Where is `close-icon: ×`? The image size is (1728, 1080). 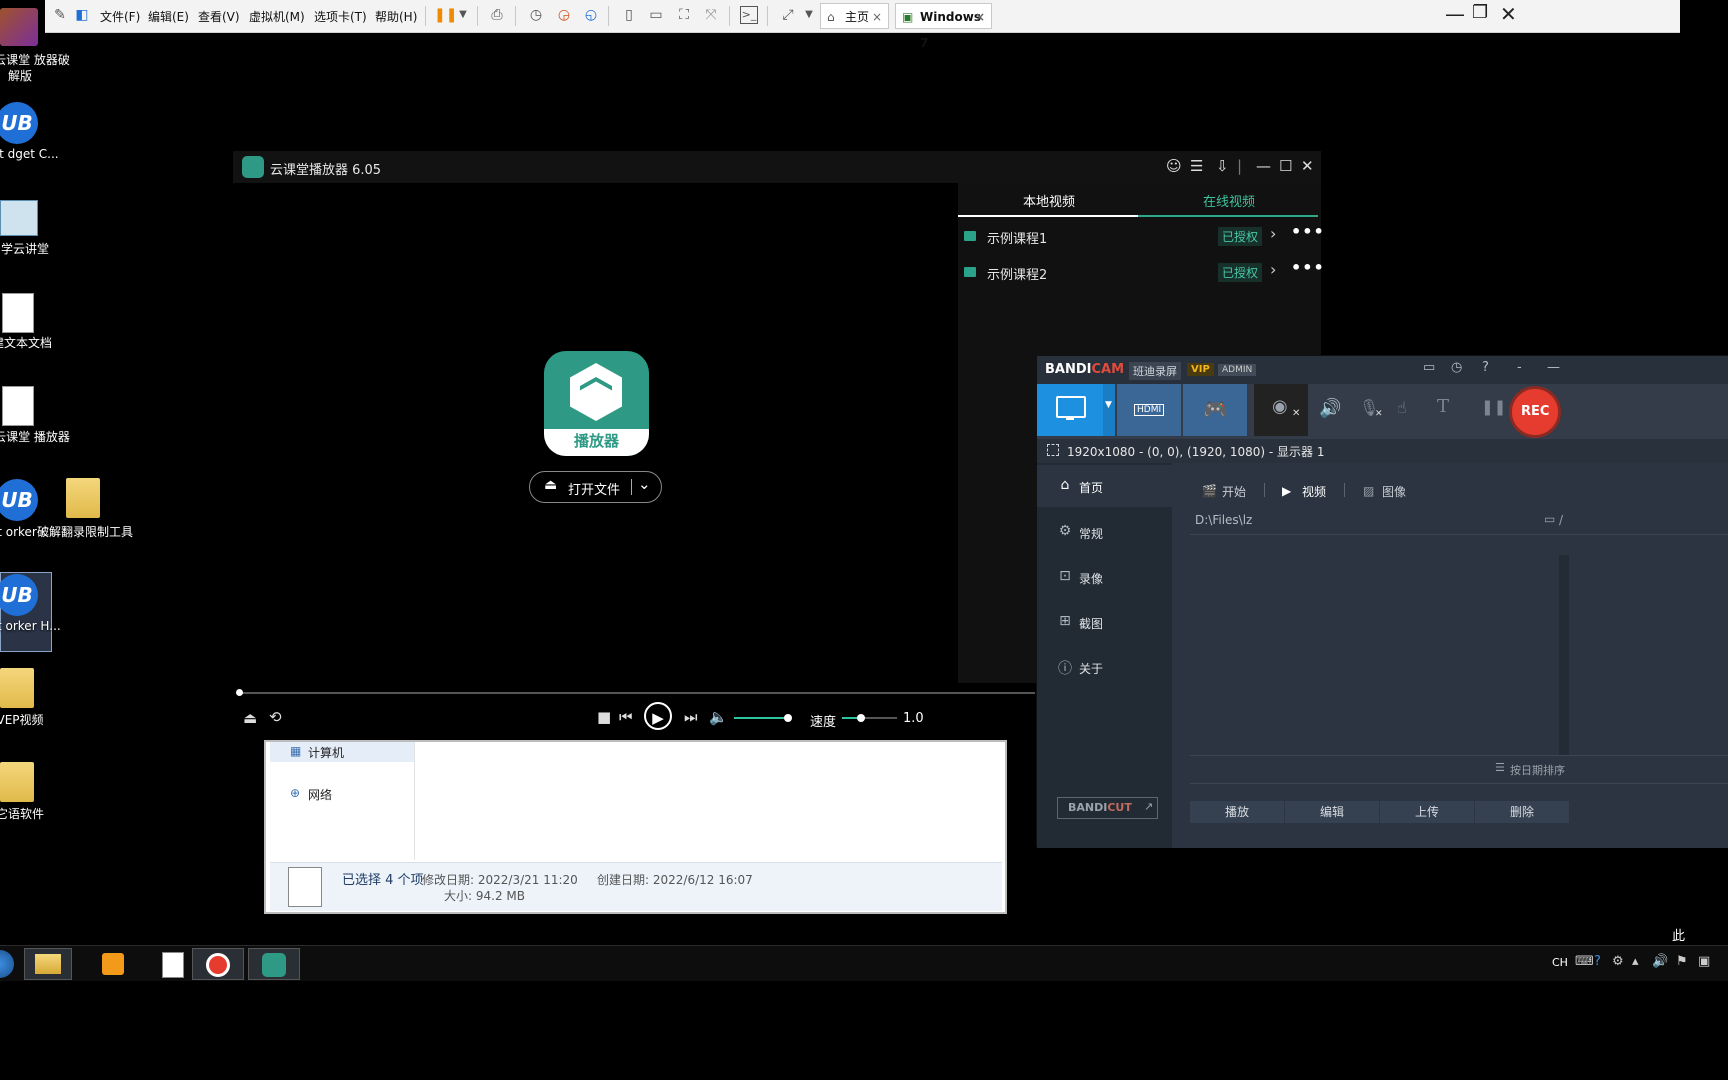
close-icon: × is located at coordinates (877, 17).